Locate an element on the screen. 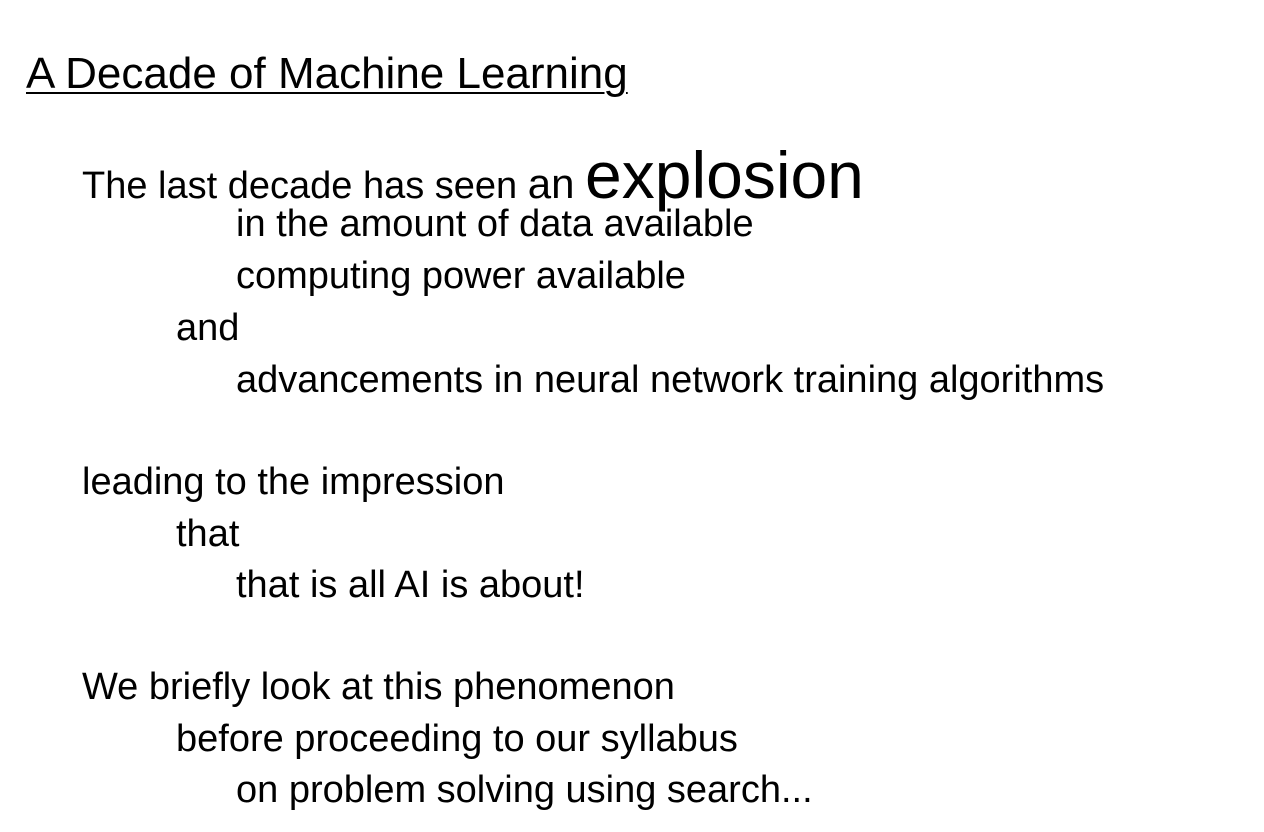  line-intro: The last decade has seen an explosion is located at coordinates (473, 175).